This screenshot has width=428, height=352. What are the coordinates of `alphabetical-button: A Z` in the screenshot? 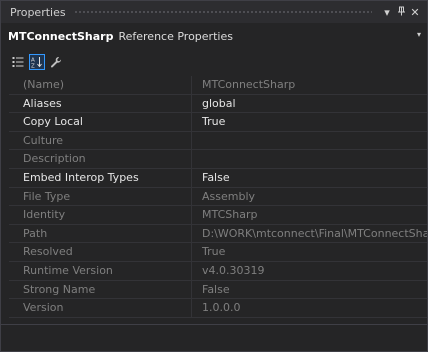 It's located at (37, 62).